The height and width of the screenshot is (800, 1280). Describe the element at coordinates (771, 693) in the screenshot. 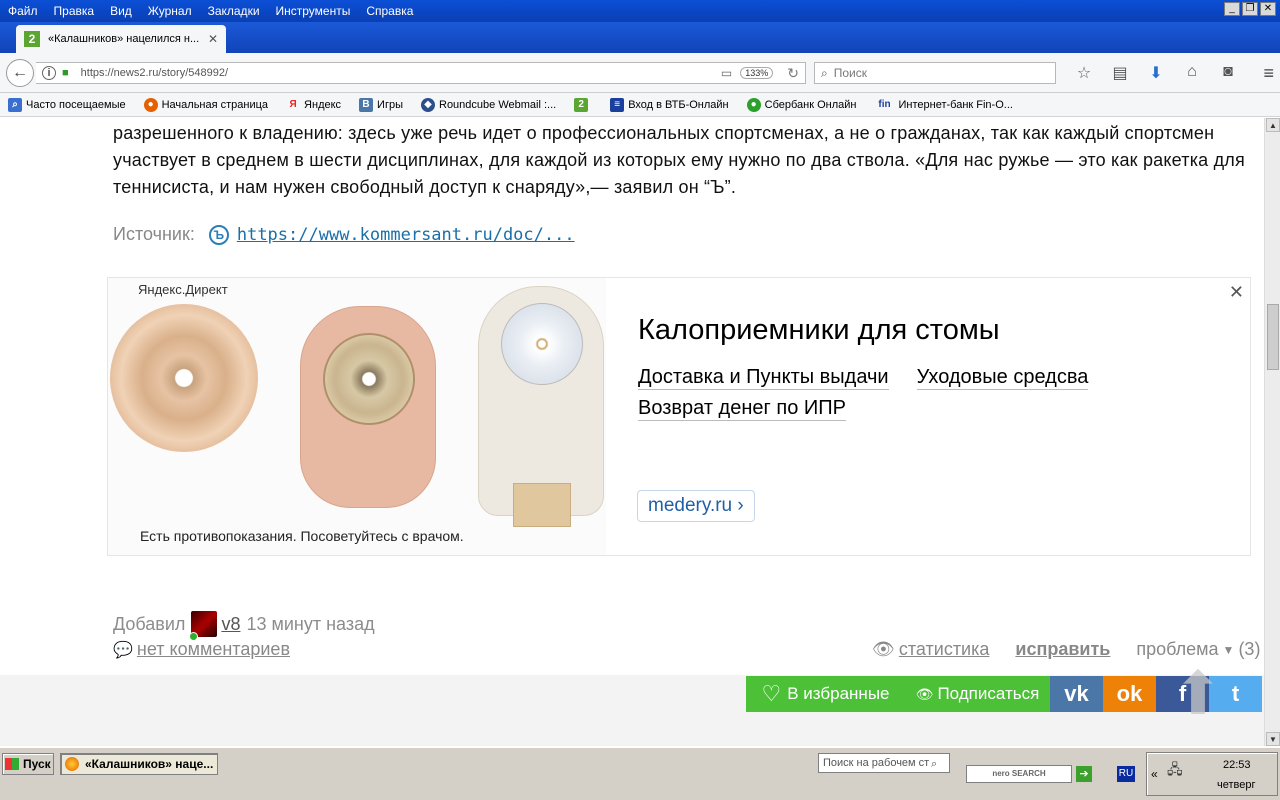

I see `heart-icon: ♡` at that location.